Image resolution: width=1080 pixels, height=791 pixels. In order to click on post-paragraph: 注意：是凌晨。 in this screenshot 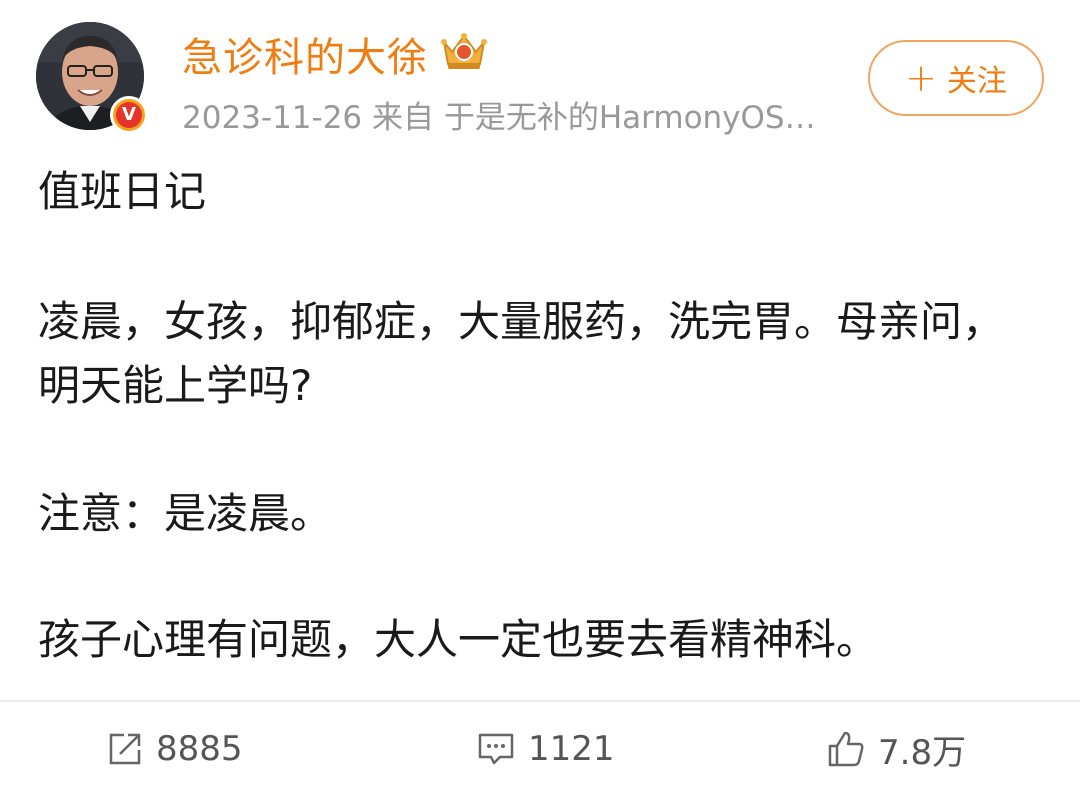, I will do `click(185, 513)`.